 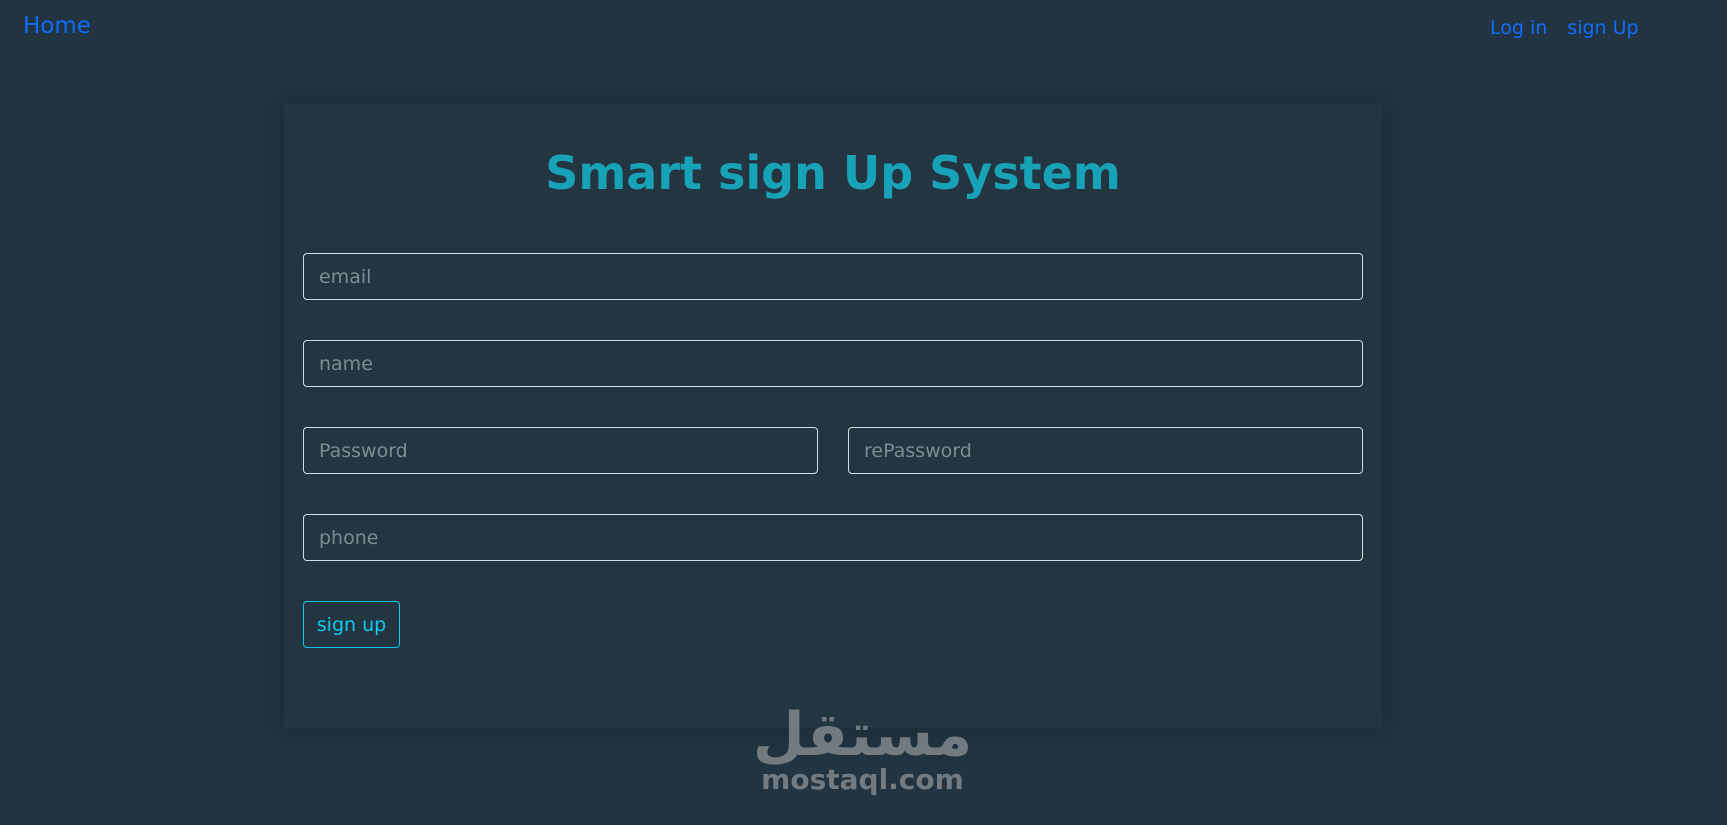 What do you see at coordinates (1518, 28) in the screenshot?
I see `nav-login-link: Log in` at bounding box center [1518, 28].